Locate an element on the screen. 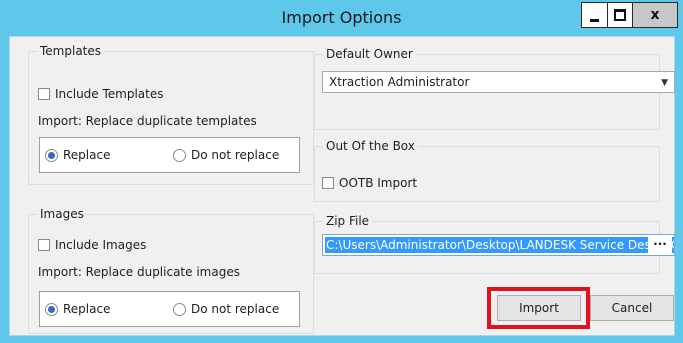  templates-radio-panel: Replace Do not replace is located at coordinates (169, 155).